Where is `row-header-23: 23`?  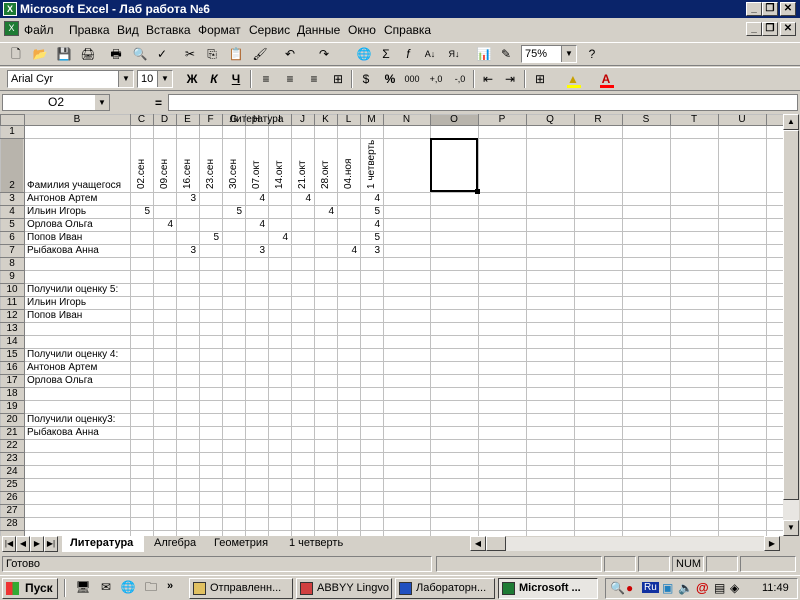
row-header-23: 23 is located at coordinates (12, 458).